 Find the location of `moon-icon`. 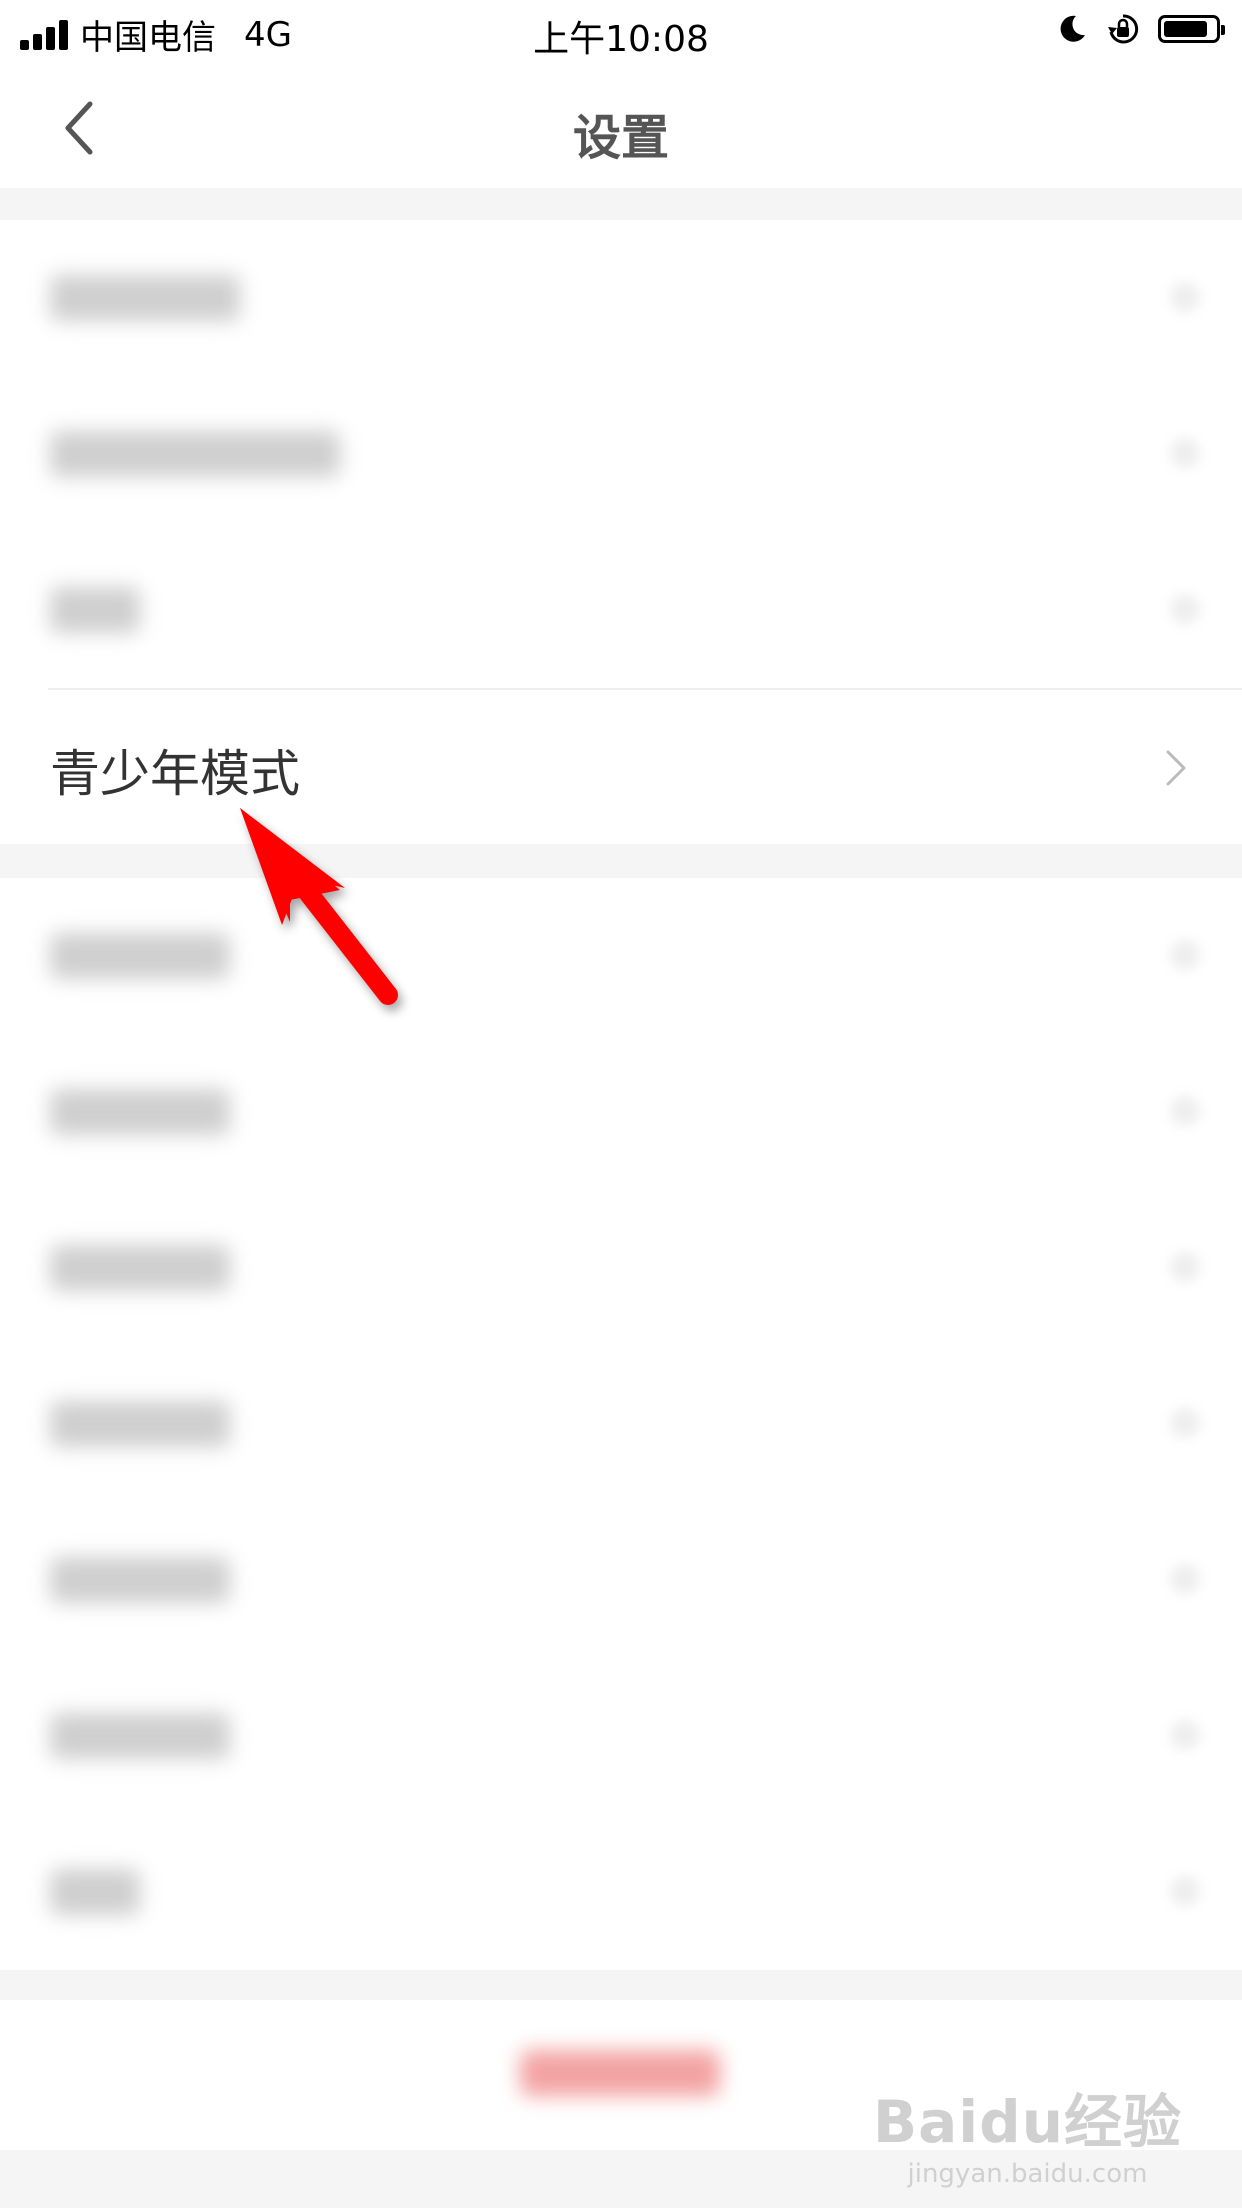

moon-icon is located at coordinates (1072, 28).